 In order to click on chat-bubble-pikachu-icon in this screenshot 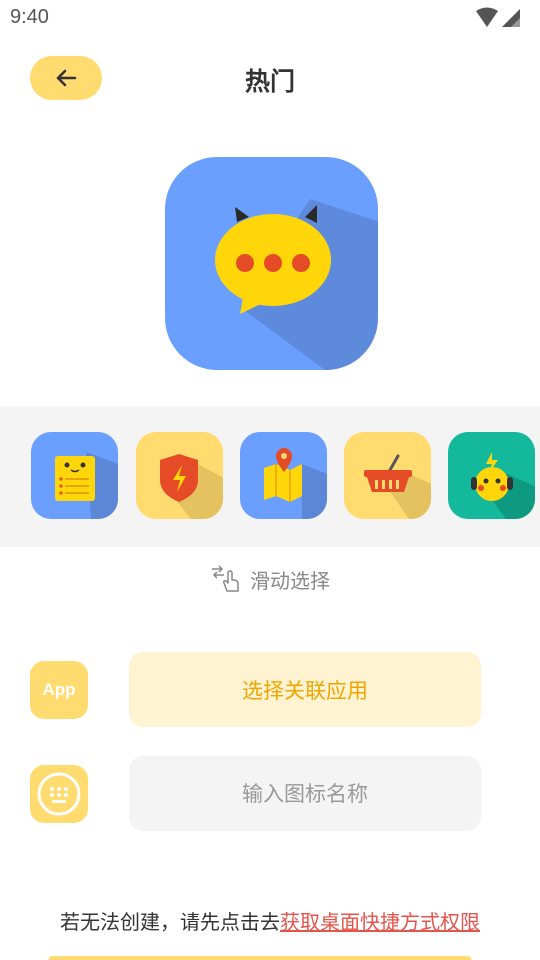, I will do `click(271, 263)`.